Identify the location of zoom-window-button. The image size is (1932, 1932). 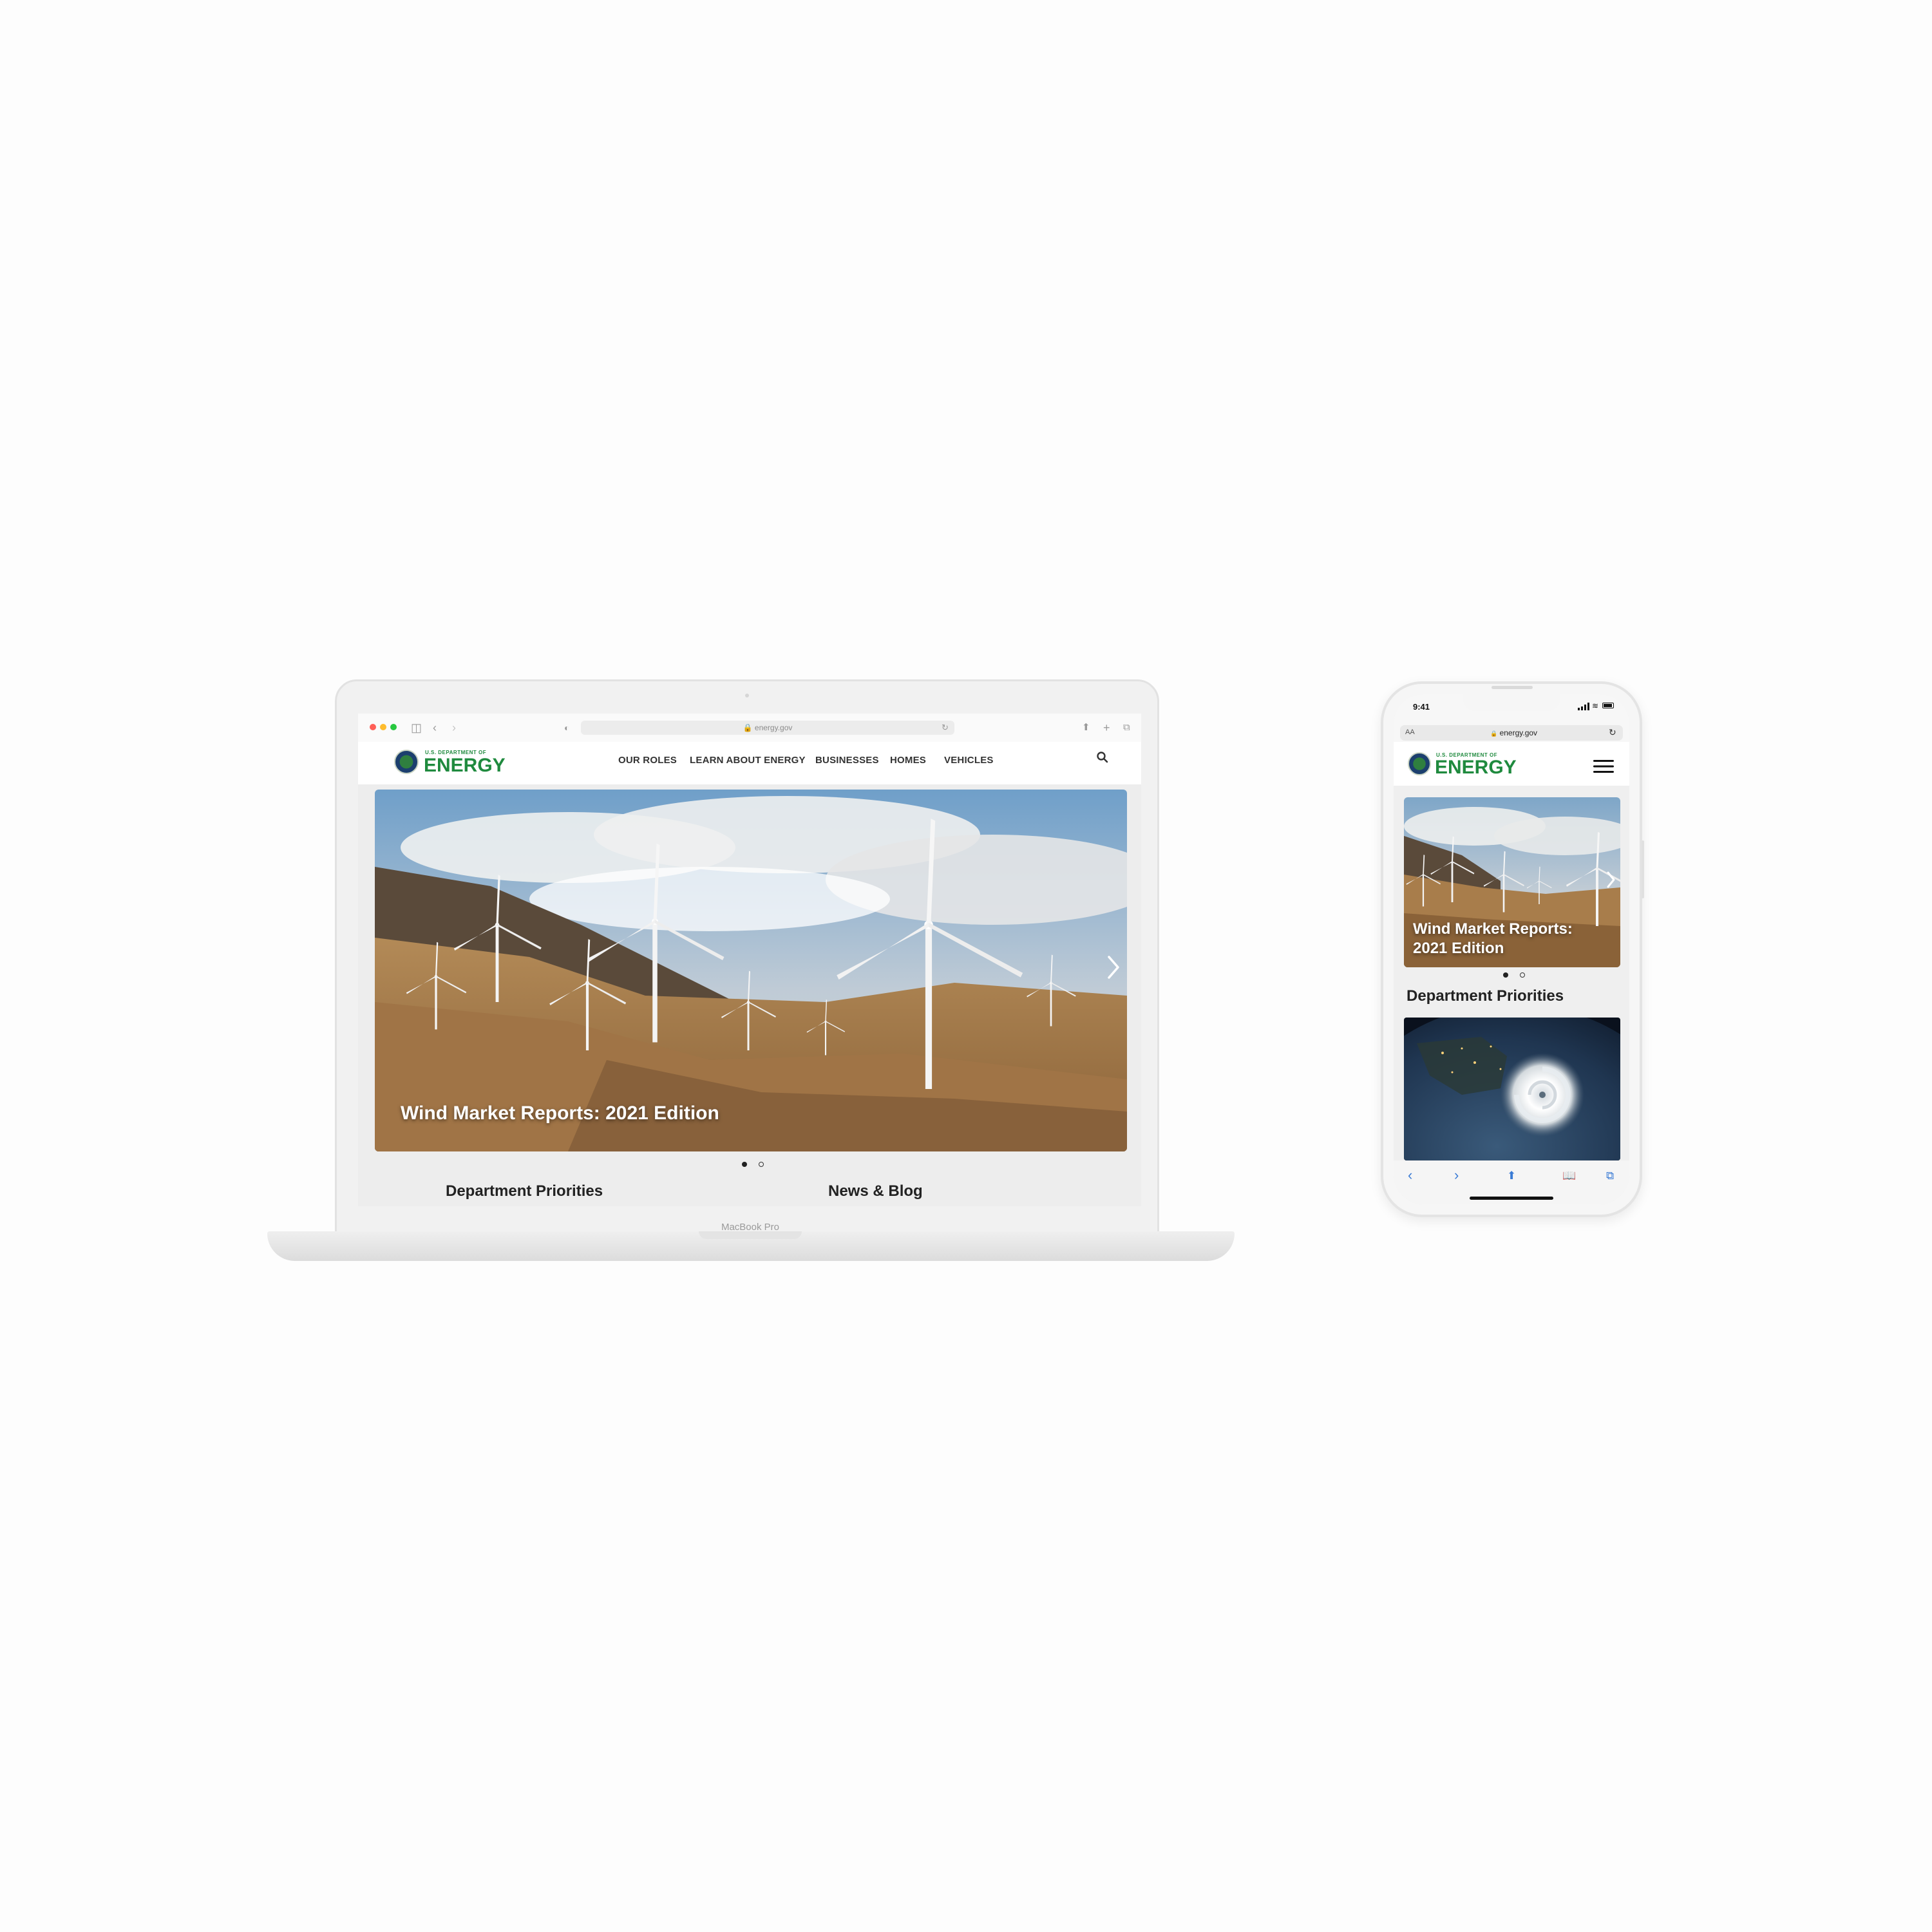
(394, 727).